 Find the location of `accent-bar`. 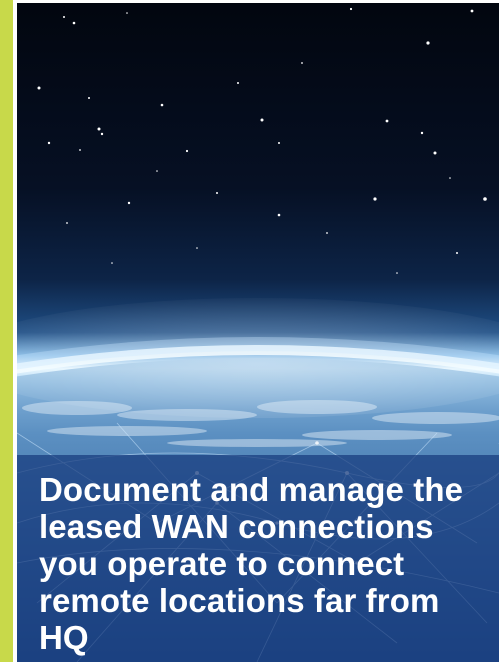

accent-bar is located at coordinates (6, 331).